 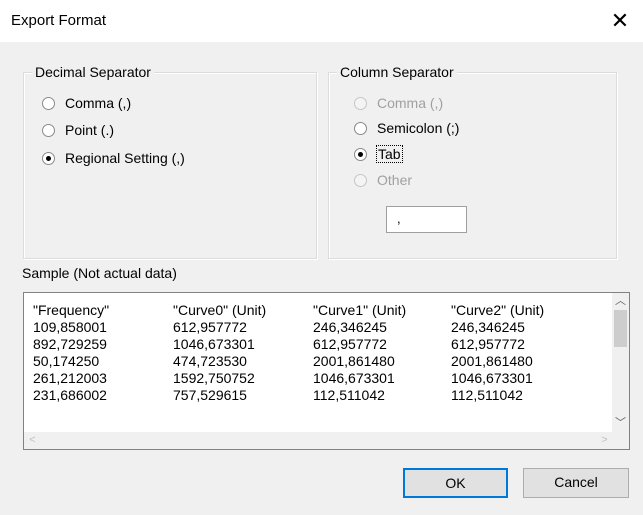 What do you see at coordinates (455, 483) in the screenshot?
I see `ok-button: OK` at bounding box center [455, 483].